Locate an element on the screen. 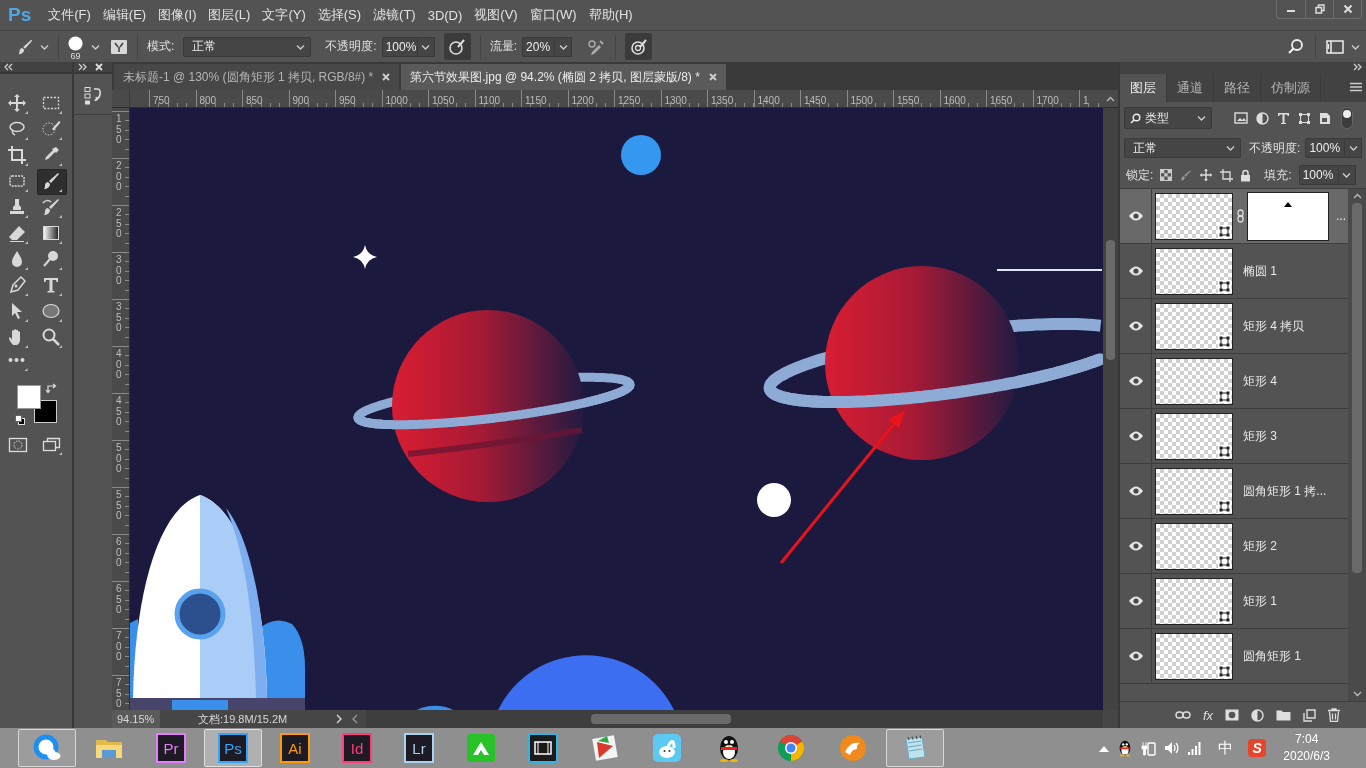 The height and width of the screenshot is (768, 1366). panel-tab: 仿制源 is located at coordinates (1291, 88).